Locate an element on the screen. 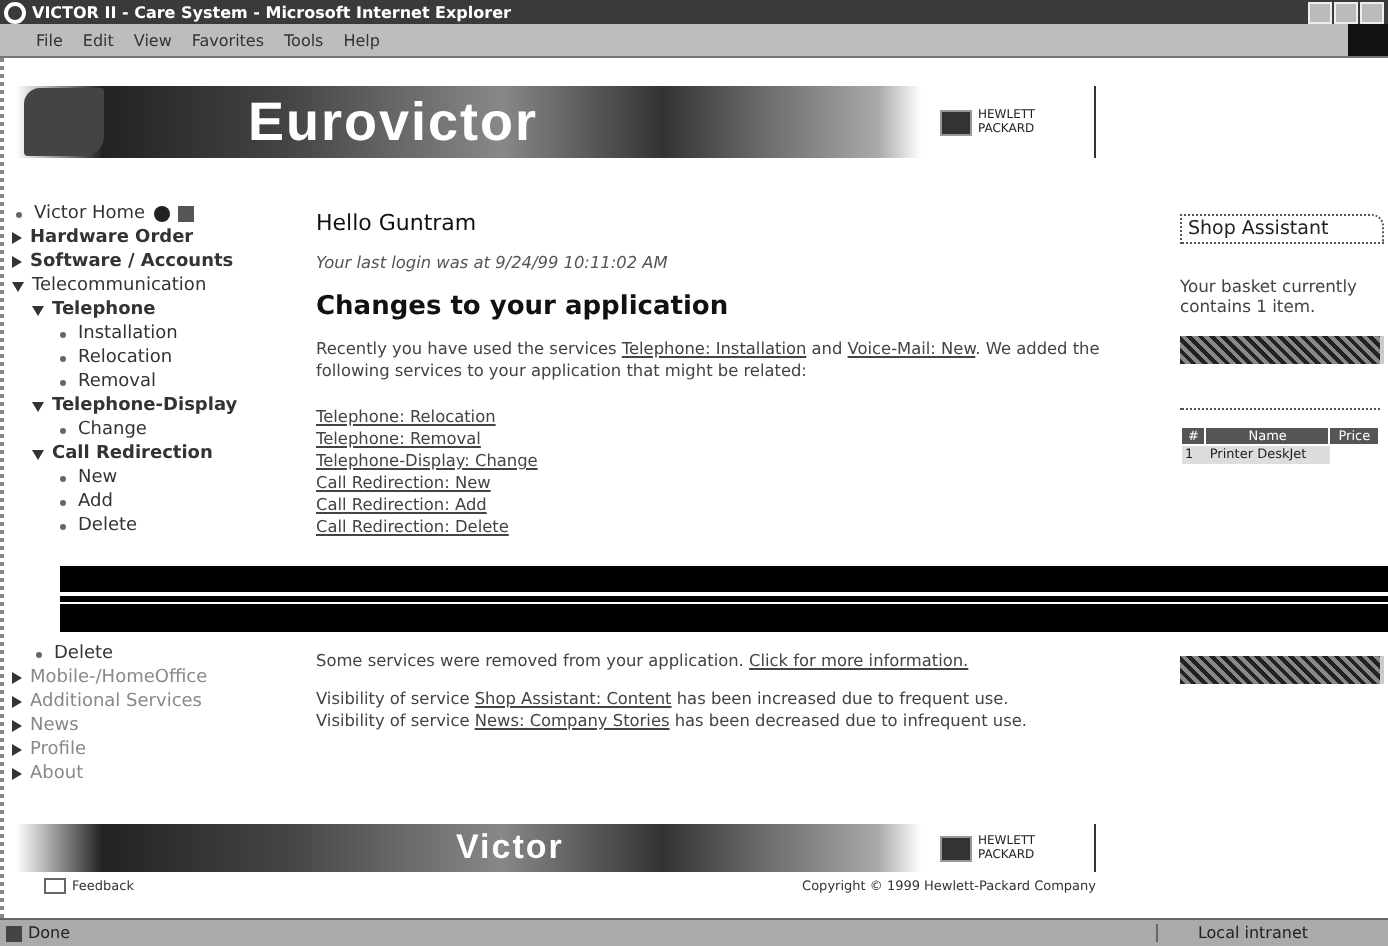 The width and height of the screenshot is (1388, 946). nav-link: New is located at coordinates (98, 478).